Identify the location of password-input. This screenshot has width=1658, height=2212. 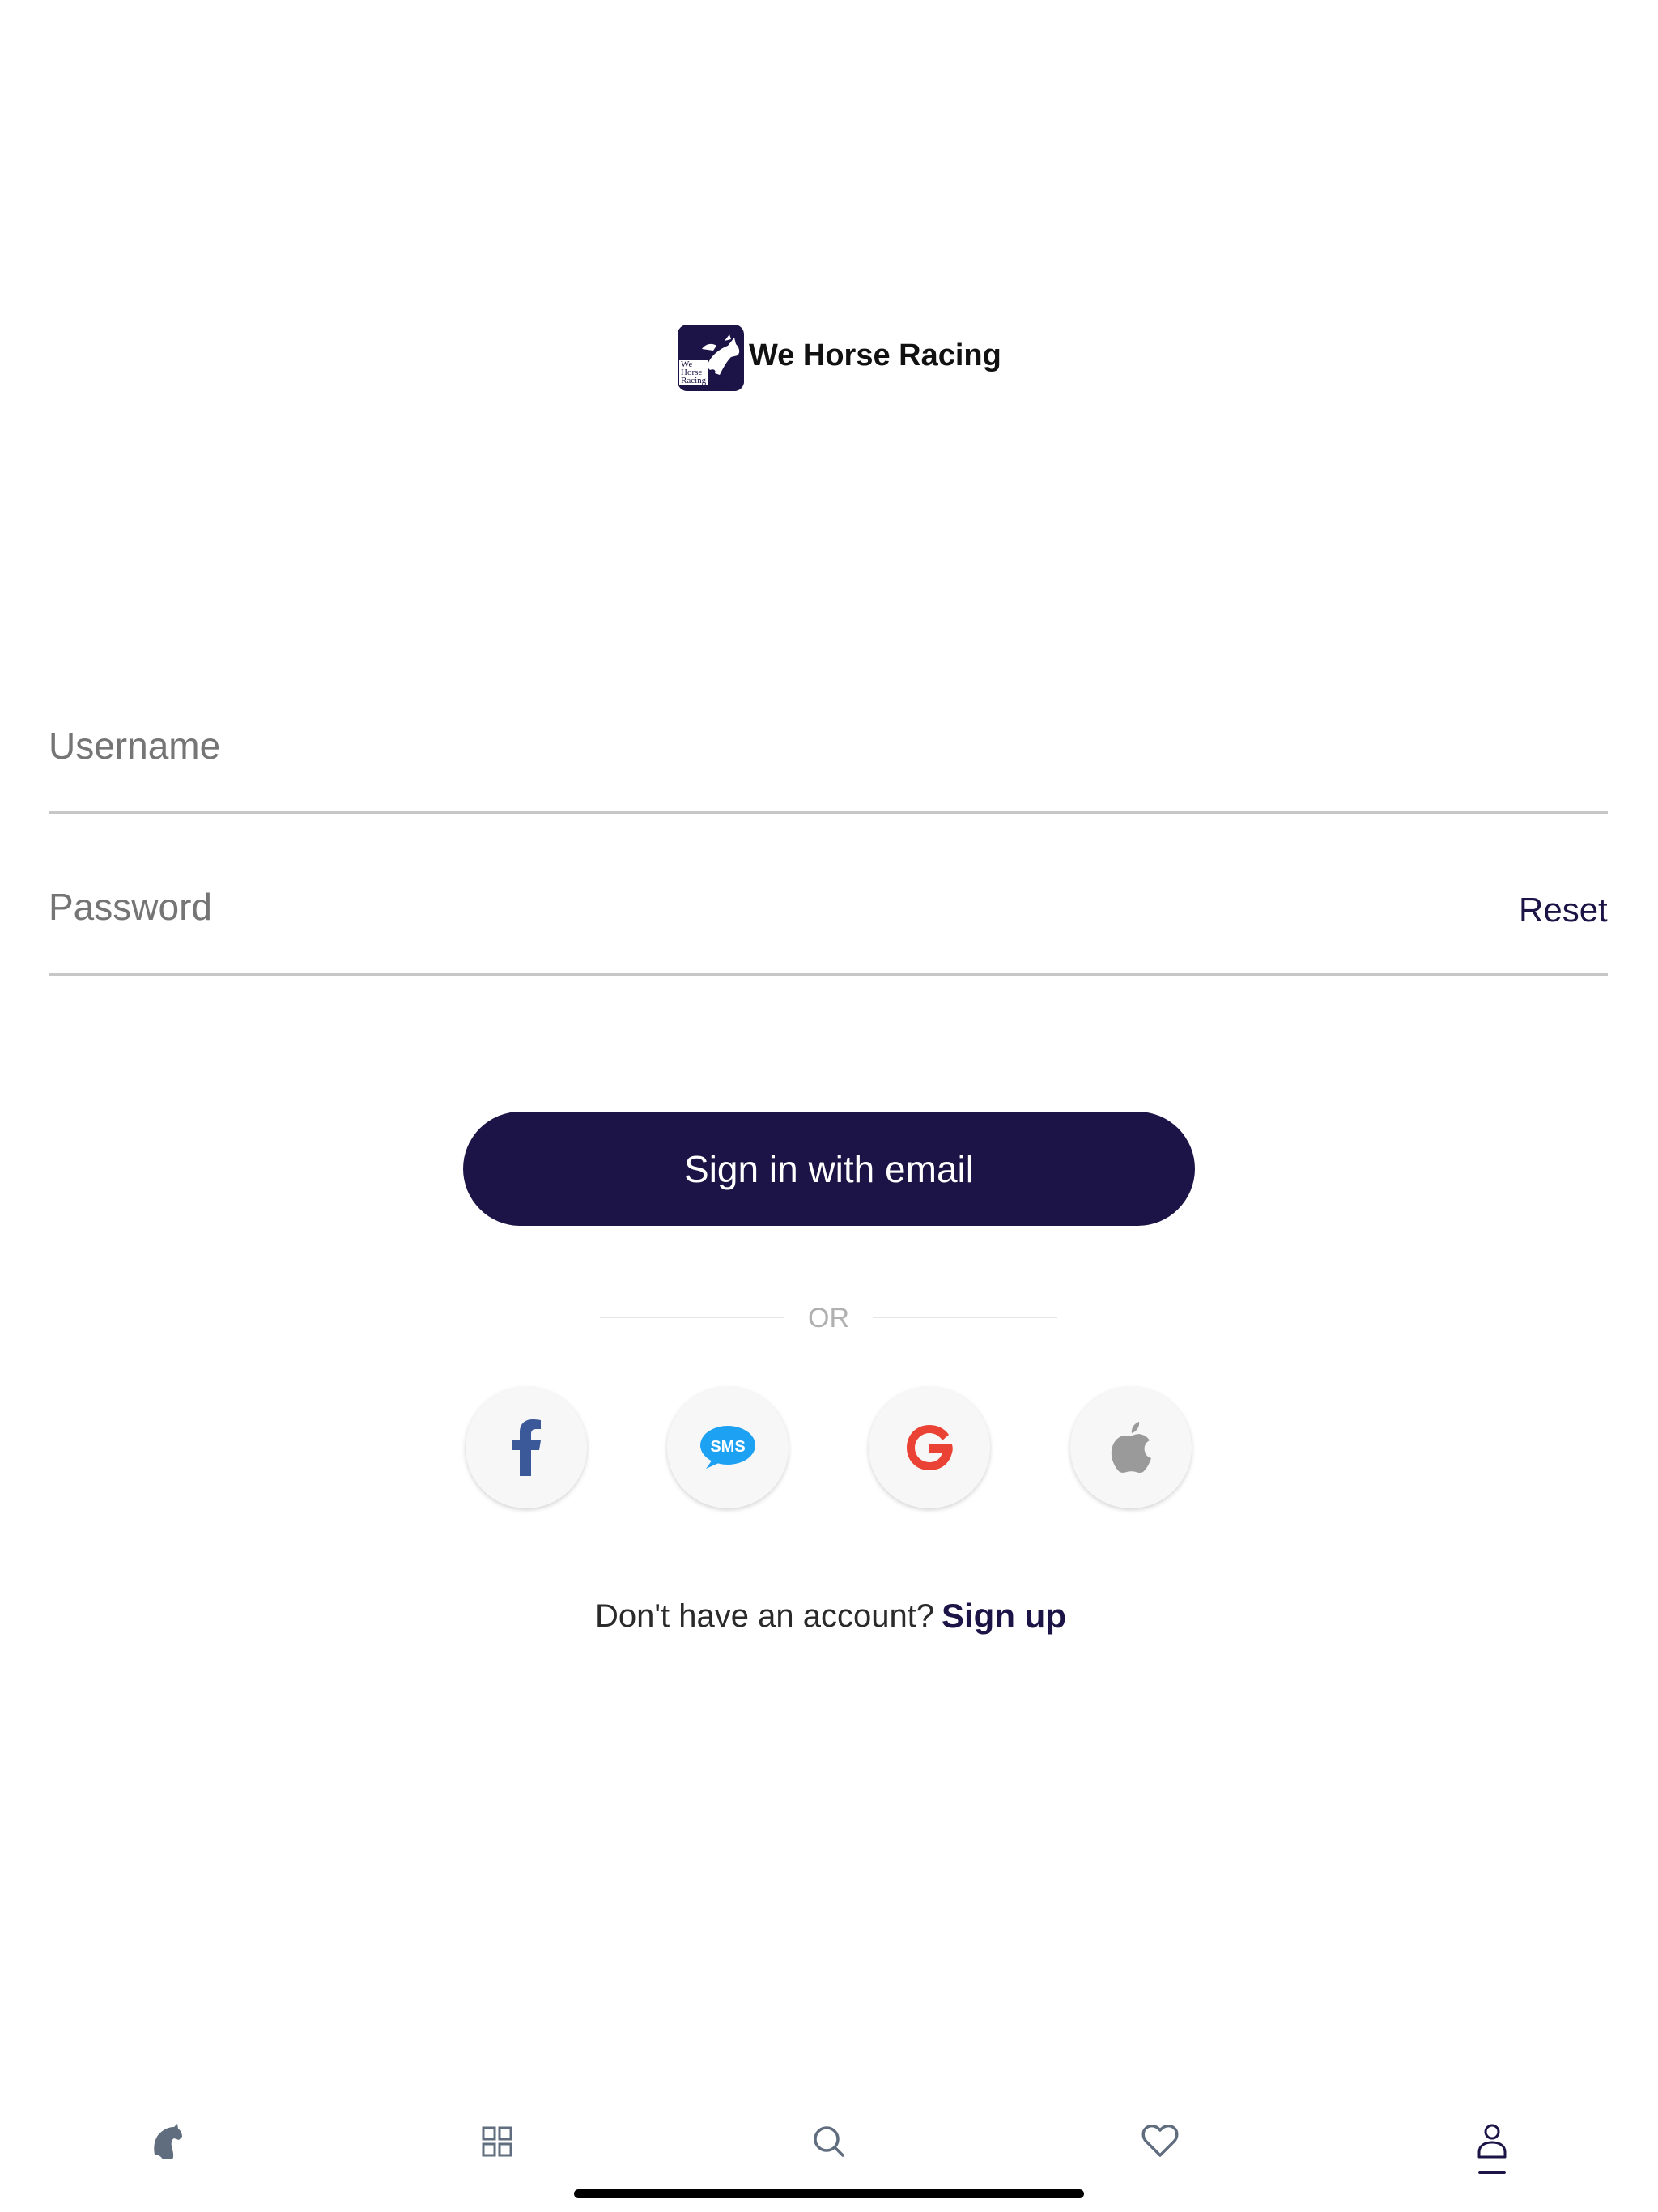
(769, 907).